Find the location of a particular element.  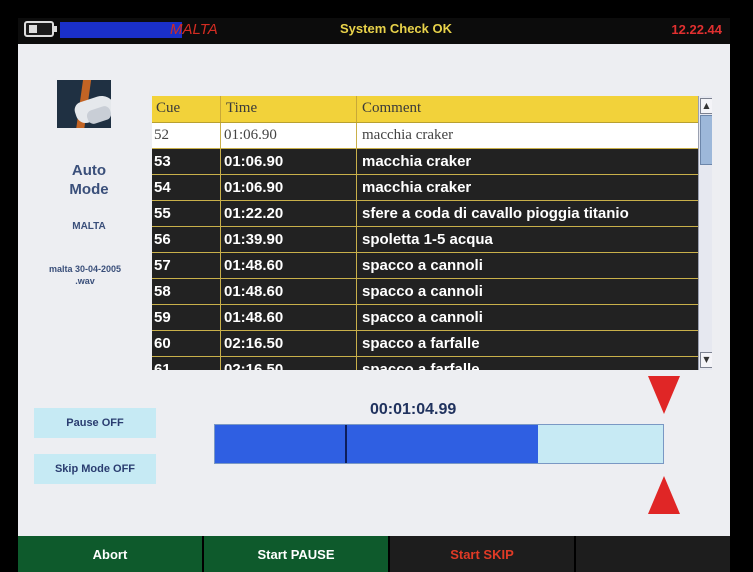

column-header-time: Time is located at coordinates (242, 108).